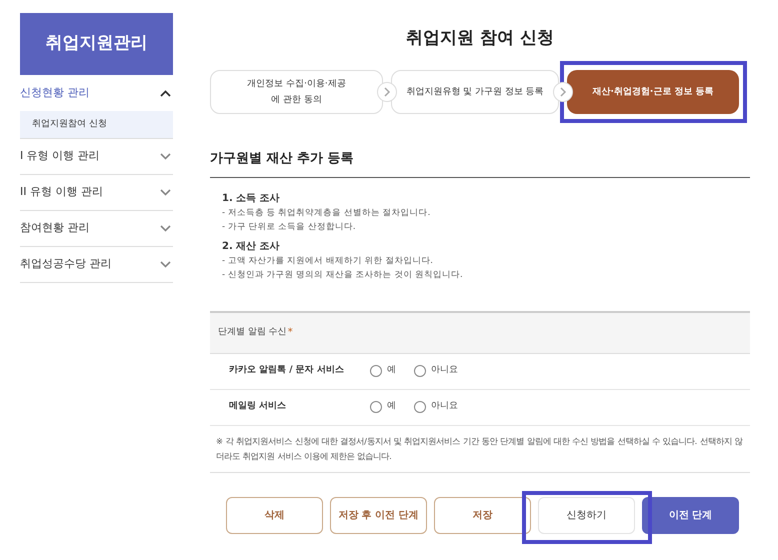 The width and height of the screenshot is (778, 560). What do you see at coordinates (60, 156) in the screenshot?
I see `menu-item: I 유형 이행 관리` at bounding box center [60, 156].